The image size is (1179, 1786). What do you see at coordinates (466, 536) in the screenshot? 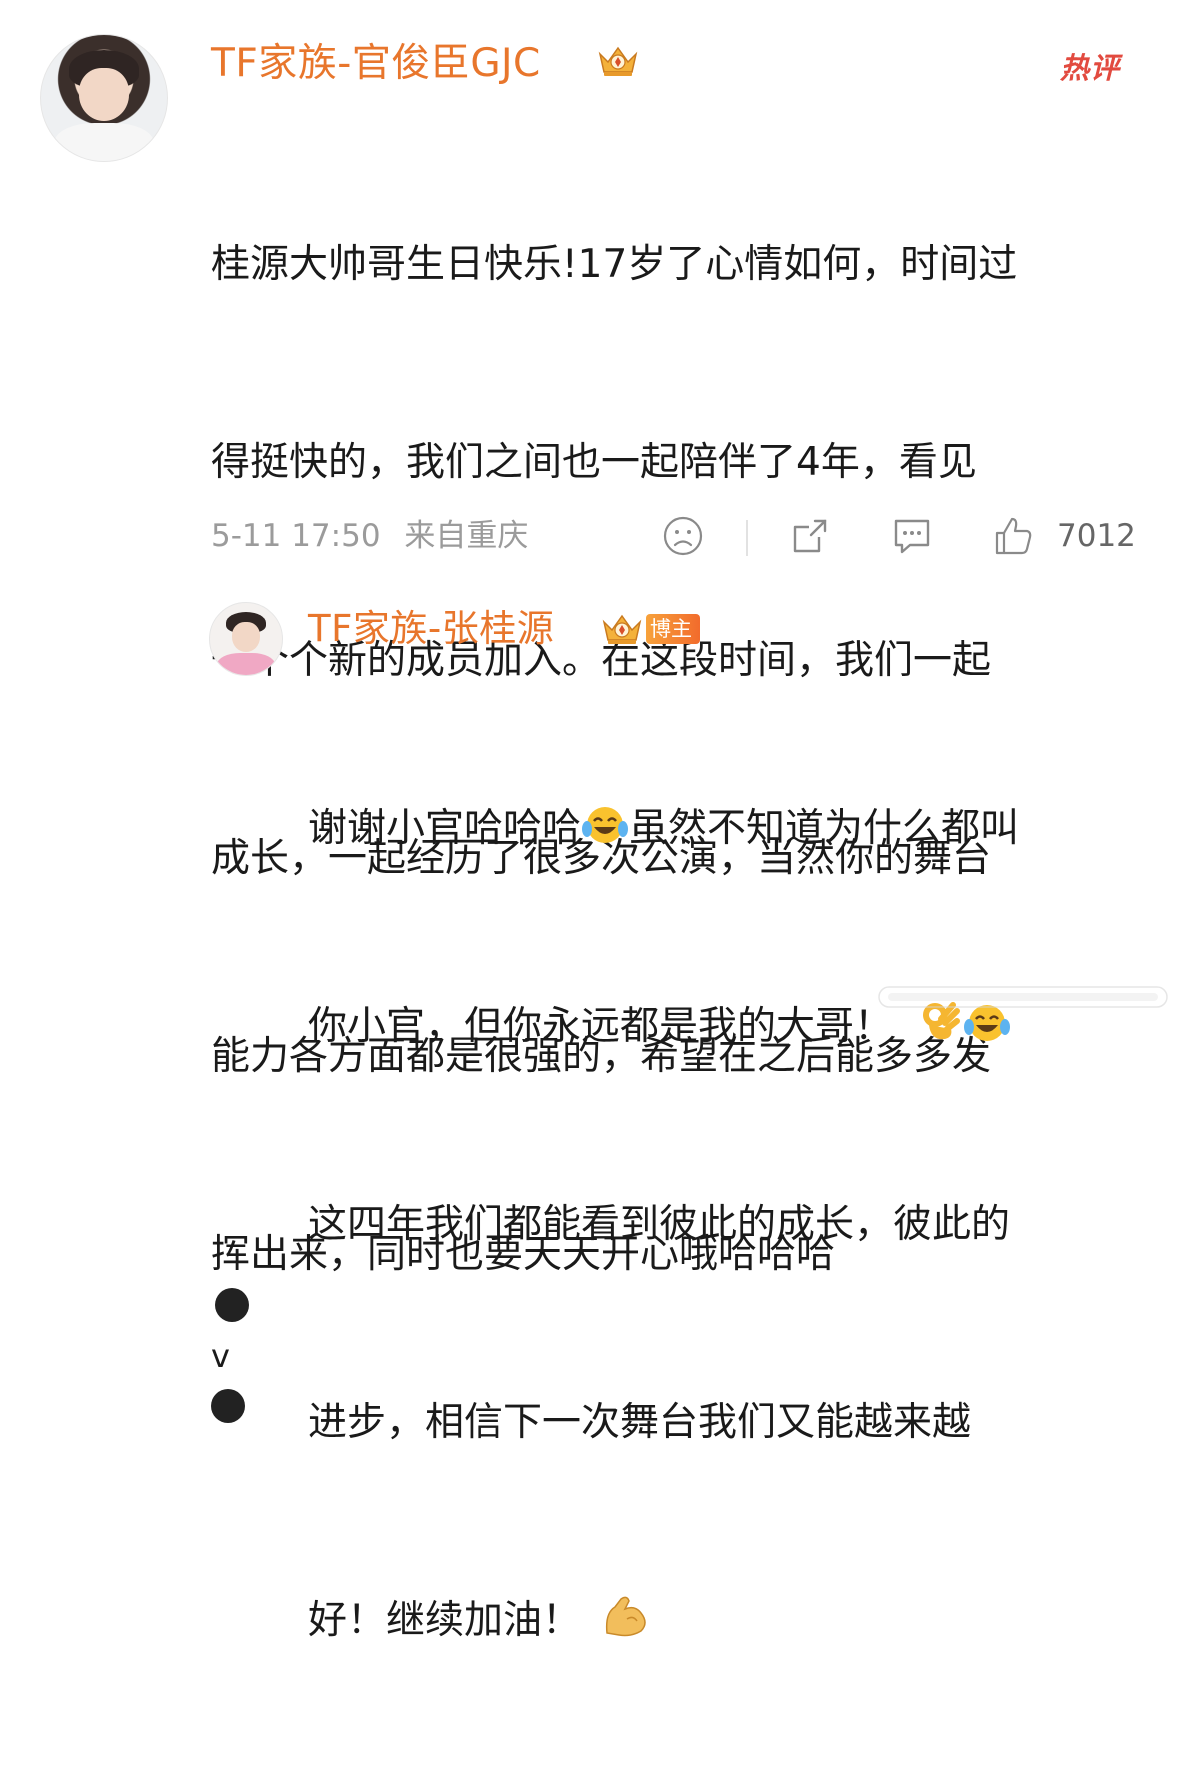
I see `comment-location: 来自重庆` at bounding box center [466, 536].